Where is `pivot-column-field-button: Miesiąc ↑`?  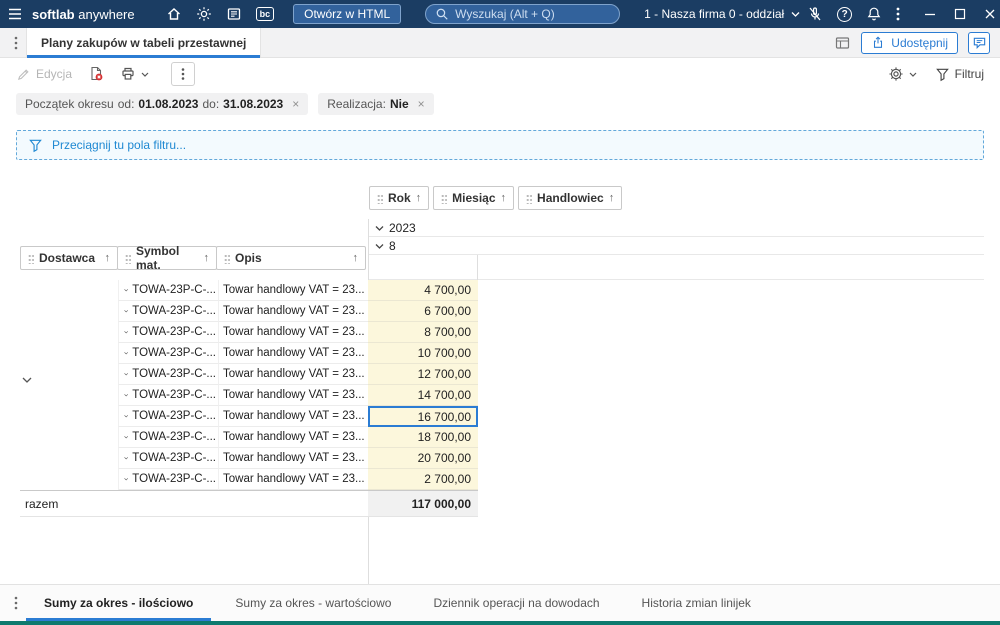 pivot-column-field-button: Miesiąc ↑ is located at coordinates (474, 198).